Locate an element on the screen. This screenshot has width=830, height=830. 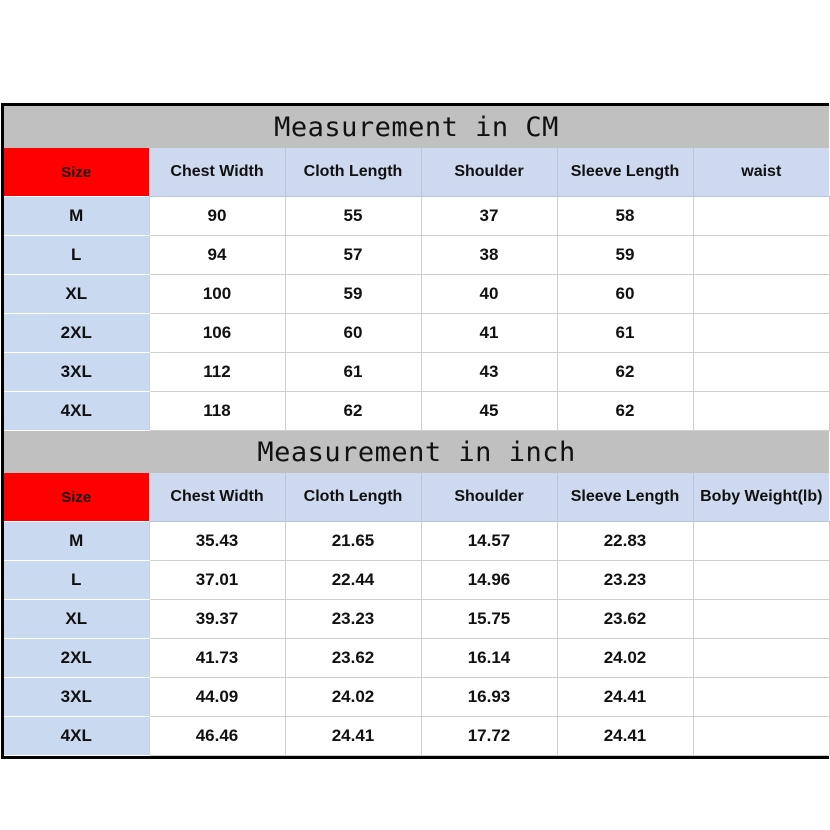
table-row: 3XL 44.09 24.02 16.93 24.41 is located at coordinates (417, 697).